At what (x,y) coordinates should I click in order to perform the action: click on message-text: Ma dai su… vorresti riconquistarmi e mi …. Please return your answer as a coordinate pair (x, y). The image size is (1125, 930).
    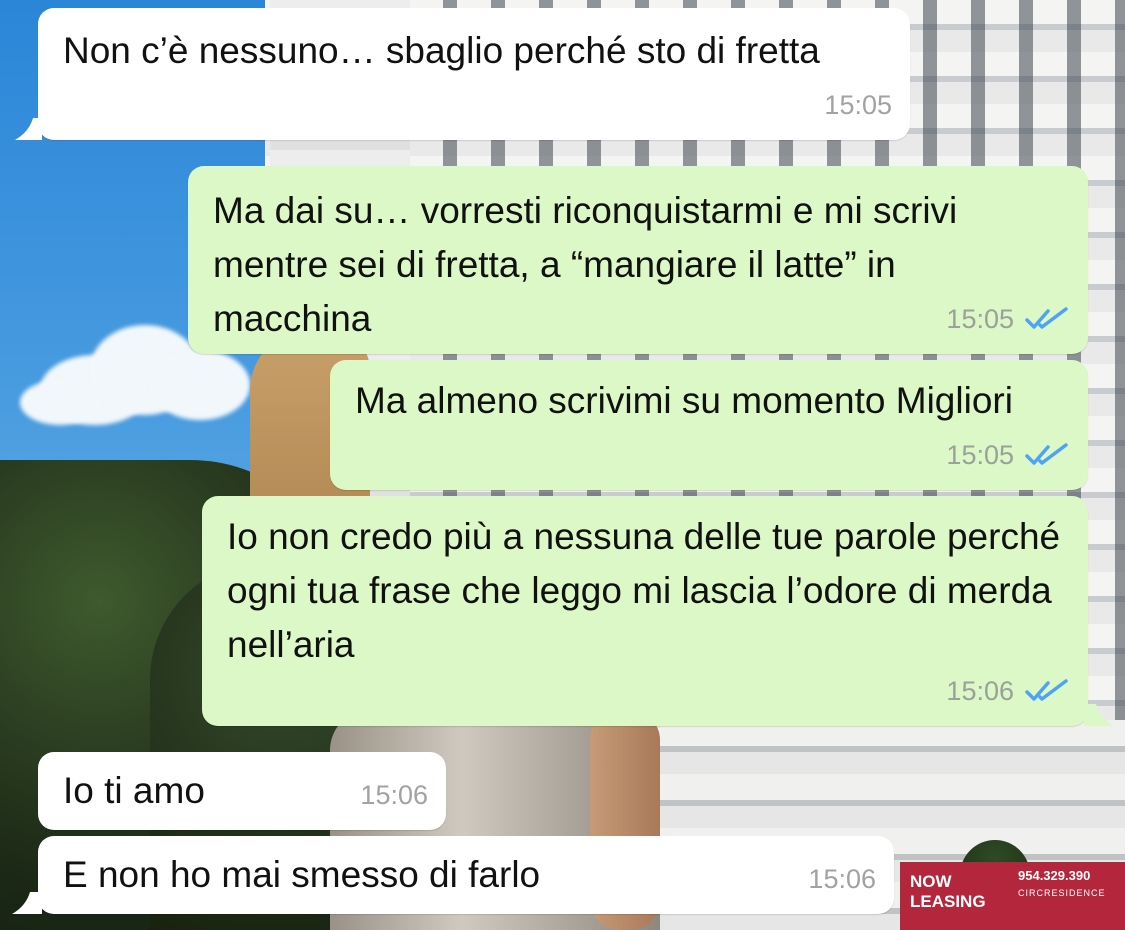
    Looking at the image, I should click on (585, 264).